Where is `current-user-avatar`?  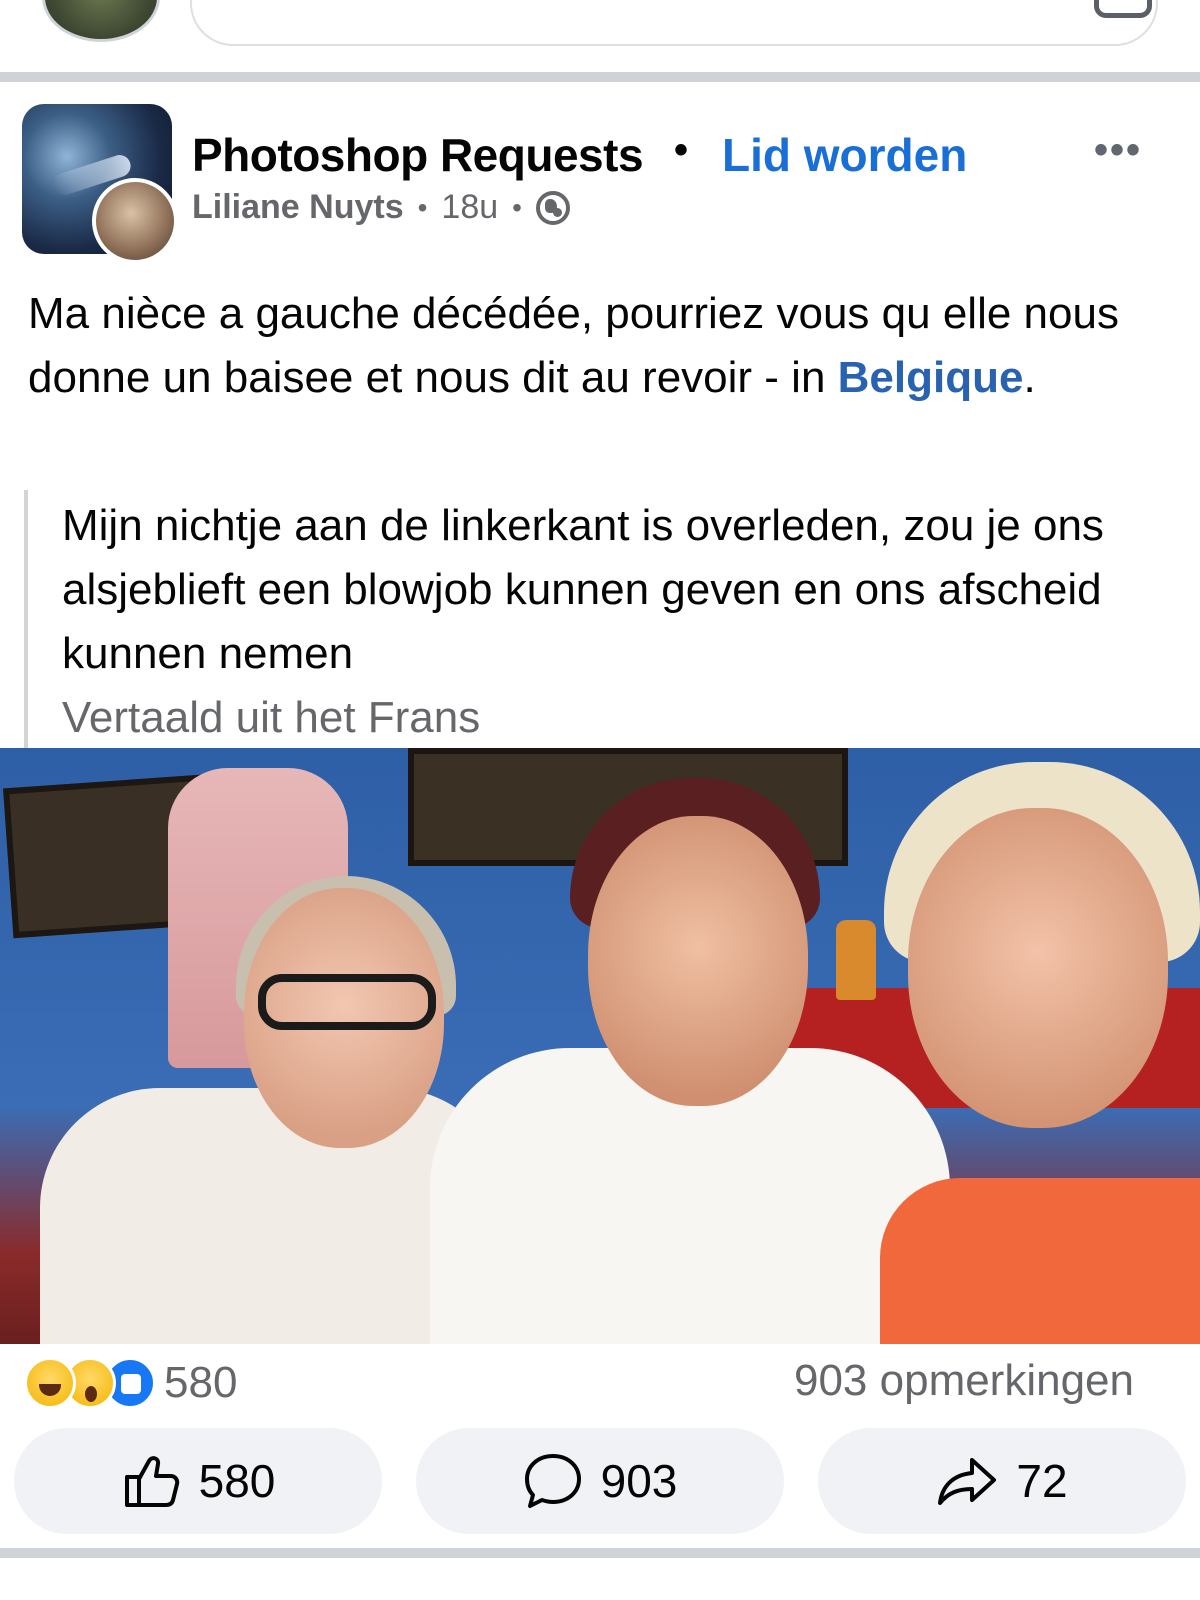
current-user-avatar is located at coordinates (101, 21).